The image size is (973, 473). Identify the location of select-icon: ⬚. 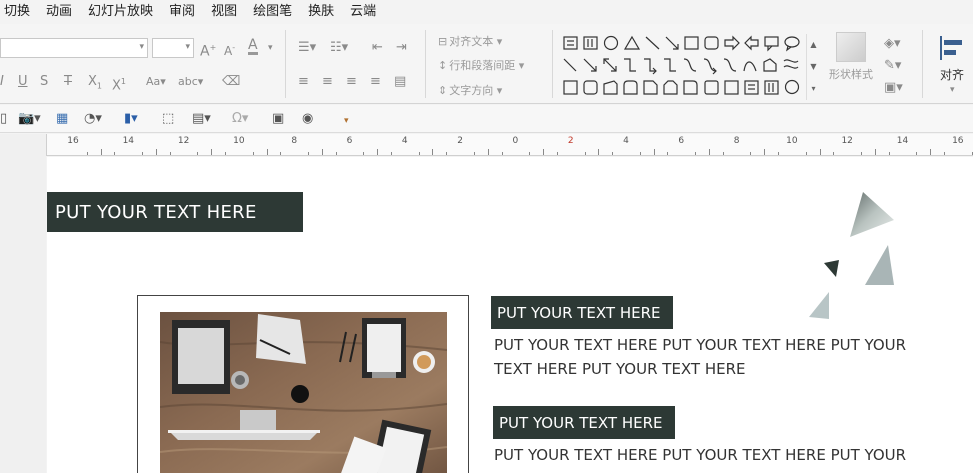
(168, 119).